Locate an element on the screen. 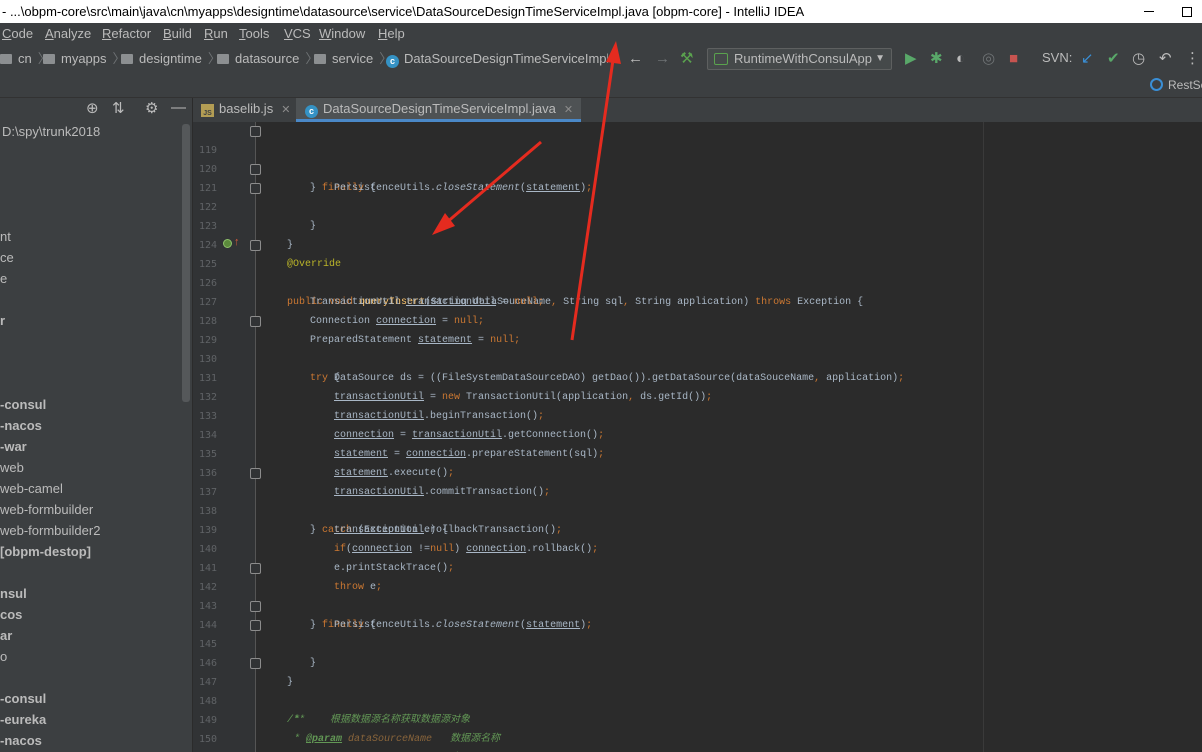 Image resolution: width=1202 pixels, height=752 pixels. rest-services-button: RestSe is located at coordinates (1176, 85).